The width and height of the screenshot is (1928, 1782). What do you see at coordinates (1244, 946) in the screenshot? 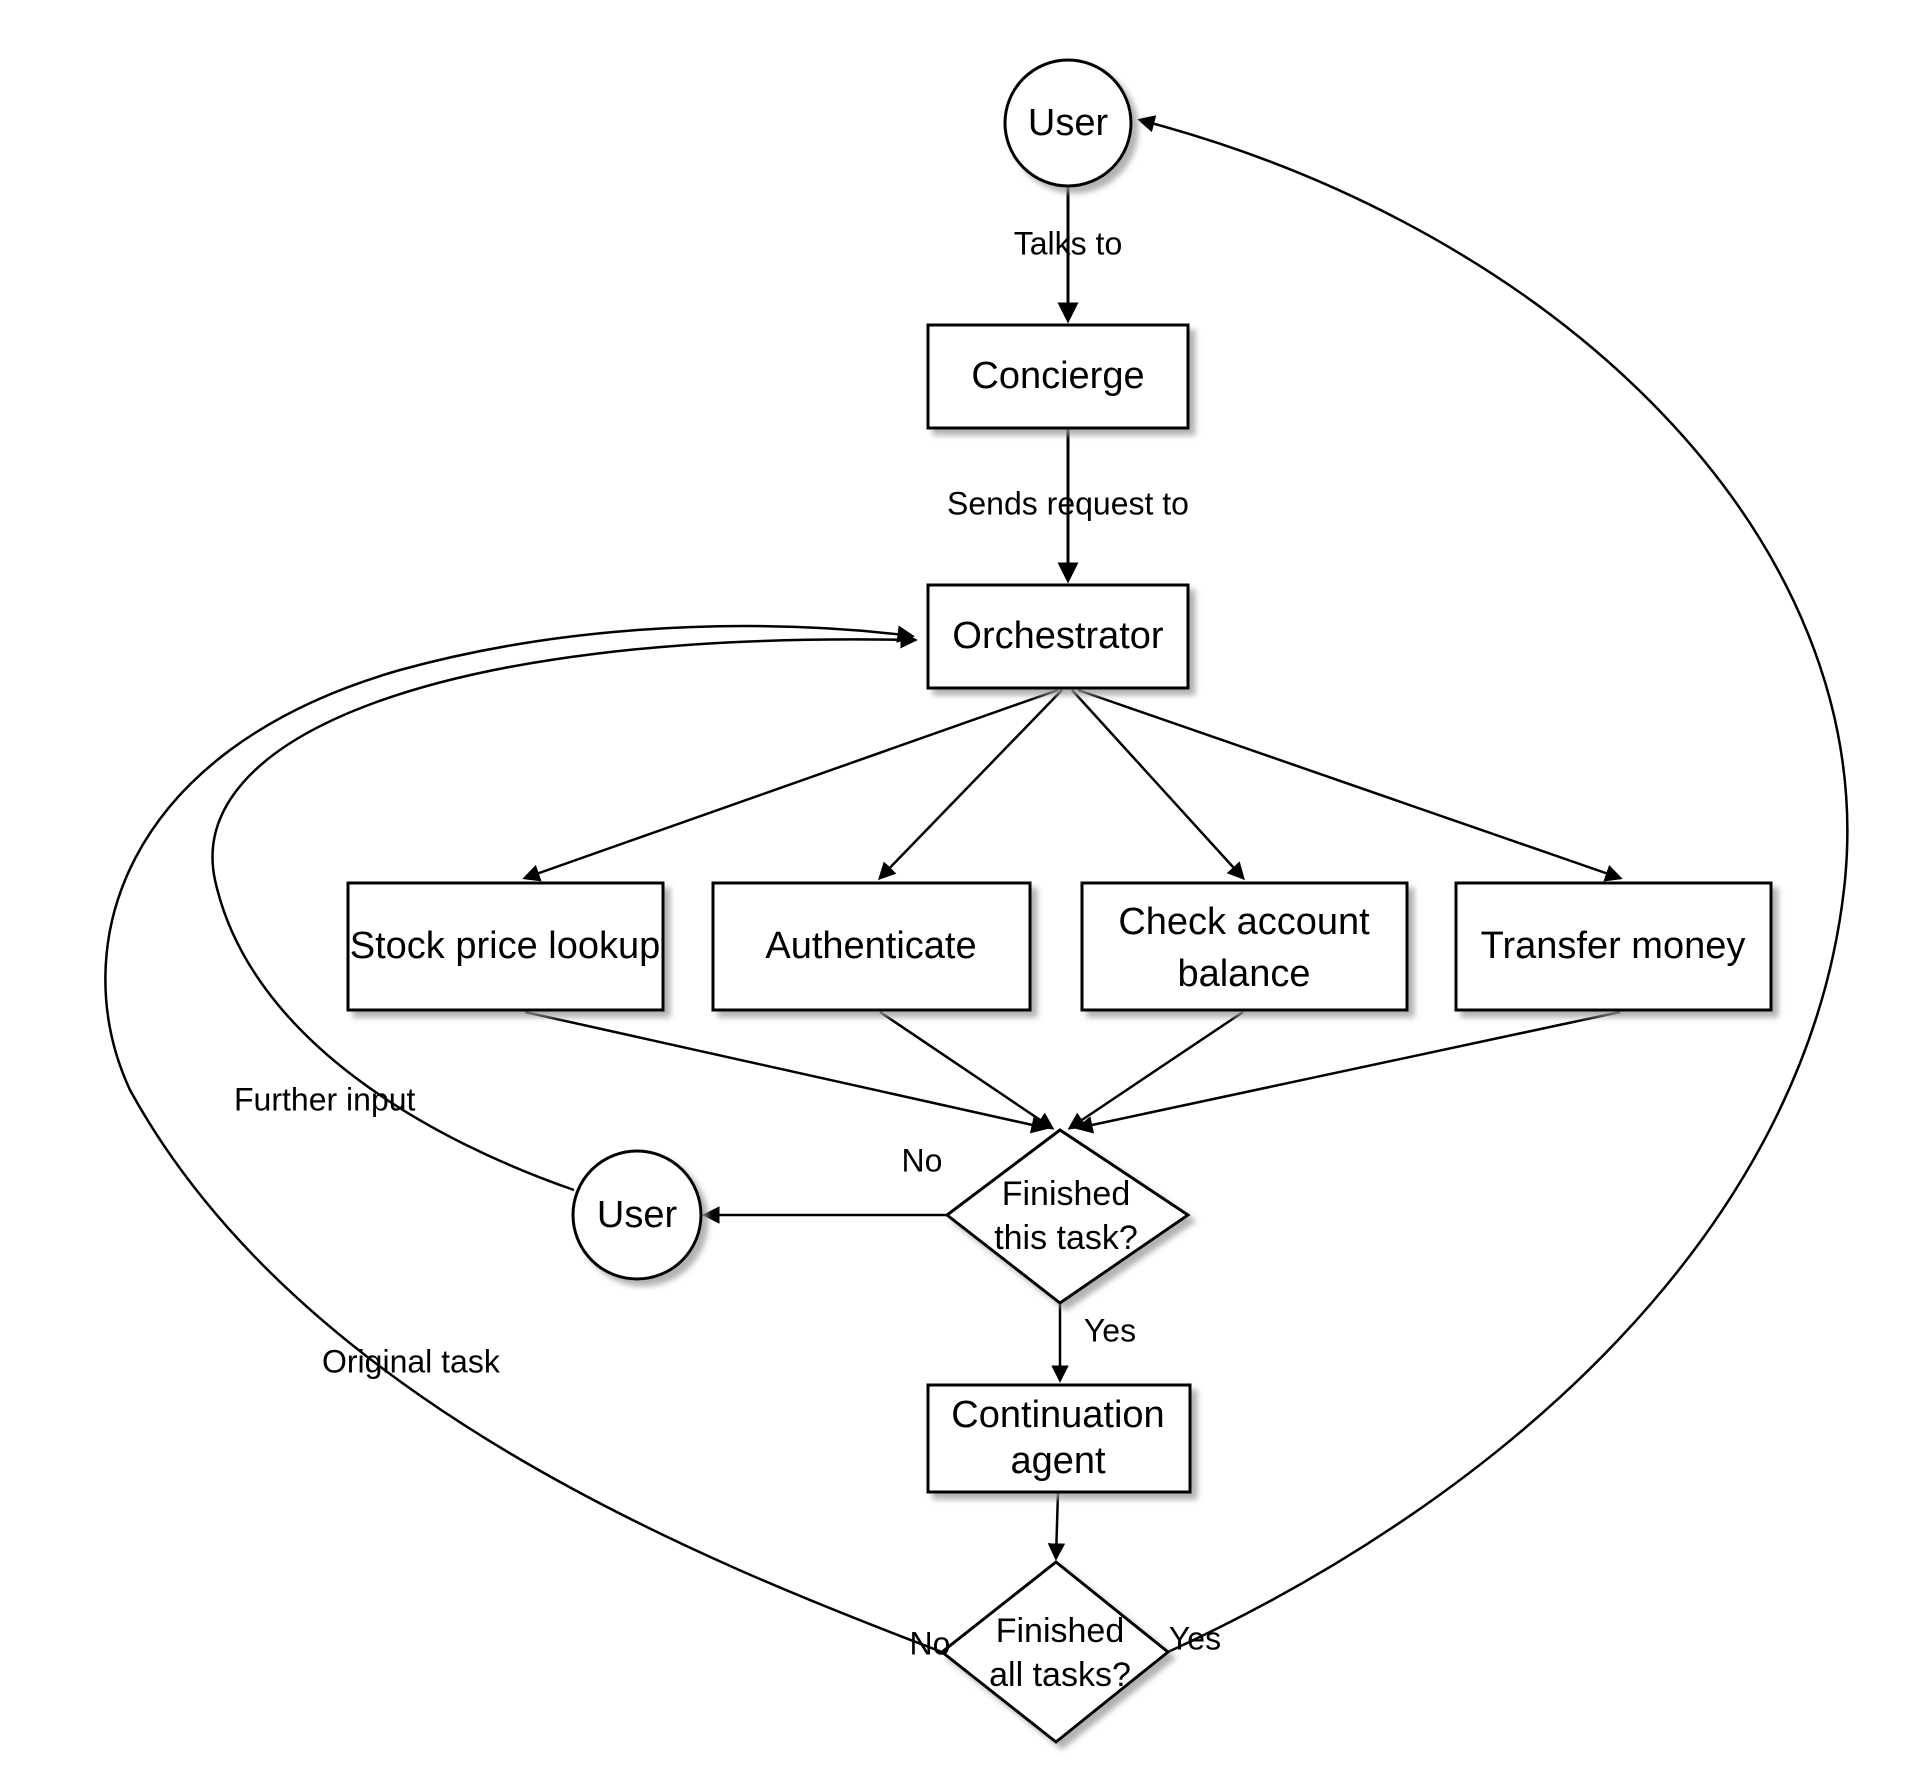
I see `node-check-account-balance: Check account balance` at bounding box center [1244, 946].